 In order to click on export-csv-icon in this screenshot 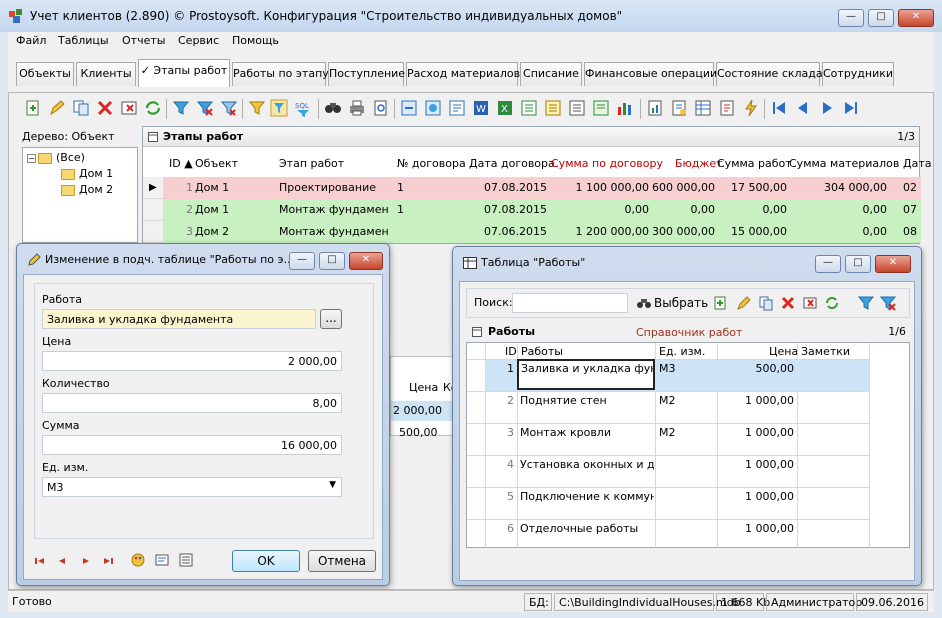, I will do `click(529, 108)`.